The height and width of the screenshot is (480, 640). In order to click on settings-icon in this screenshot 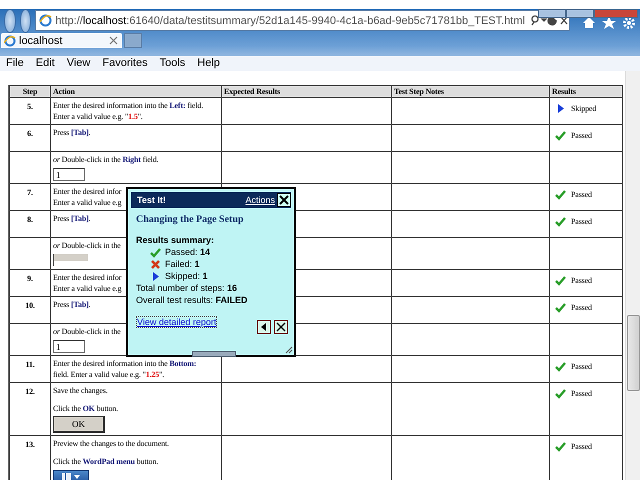, I will do `click(629, 23)`.